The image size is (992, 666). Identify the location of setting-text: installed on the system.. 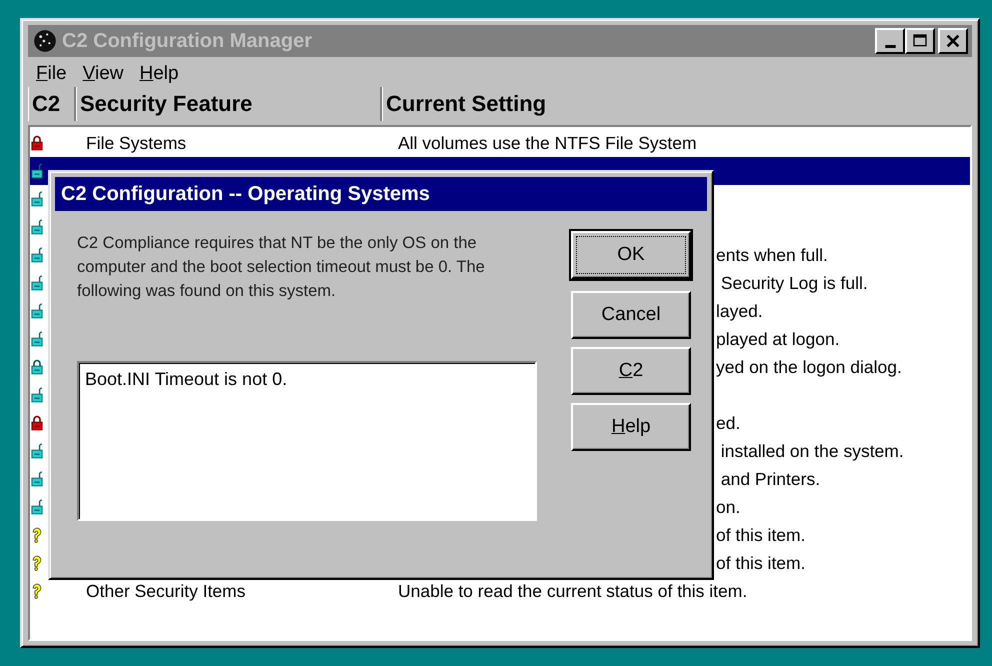
(812, 450).